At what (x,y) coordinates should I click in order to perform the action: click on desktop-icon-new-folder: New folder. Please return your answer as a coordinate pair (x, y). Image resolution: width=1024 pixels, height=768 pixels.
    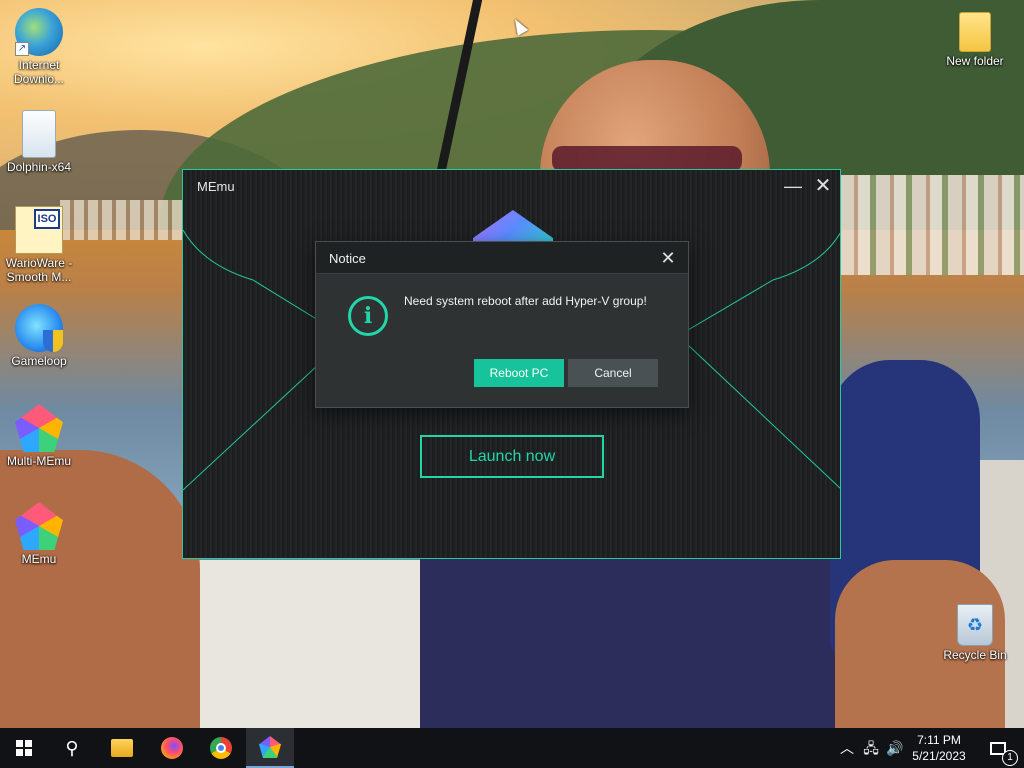
    Looking at the image, I should click on (975, 40).